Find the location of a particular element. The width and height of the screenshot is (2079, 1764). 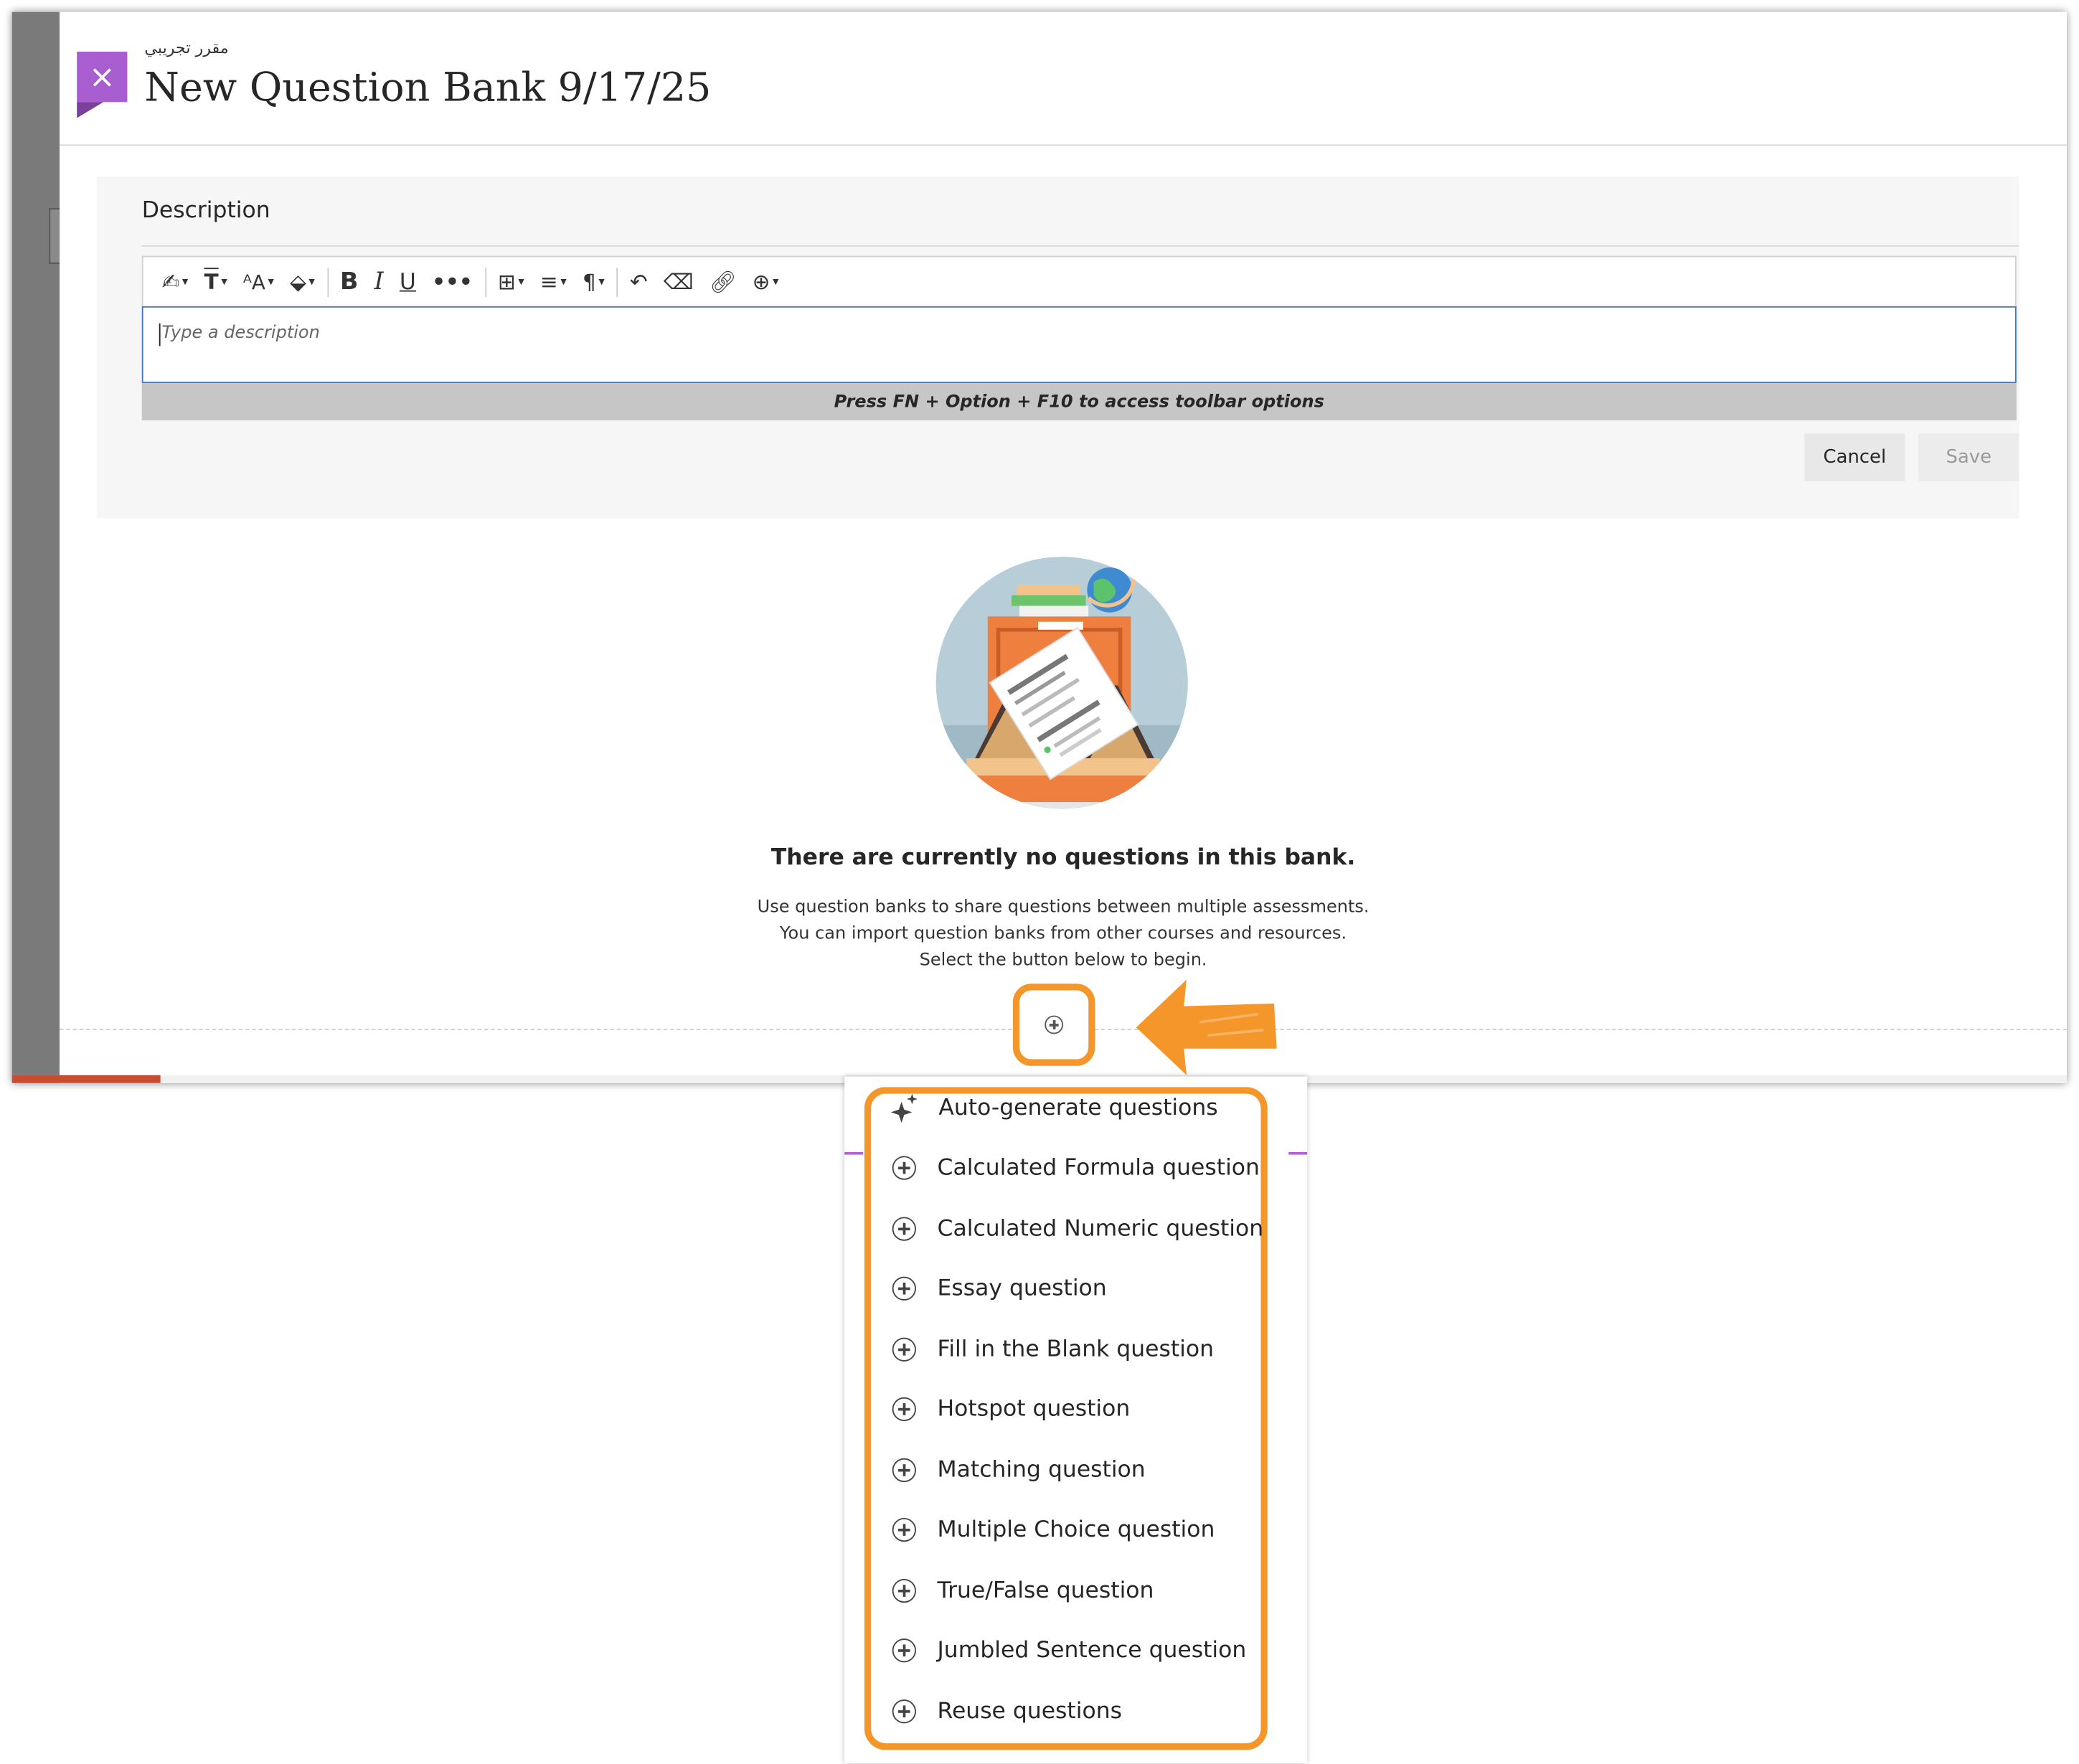

undo-icon: ↶ is located at coordinates (638, 282).